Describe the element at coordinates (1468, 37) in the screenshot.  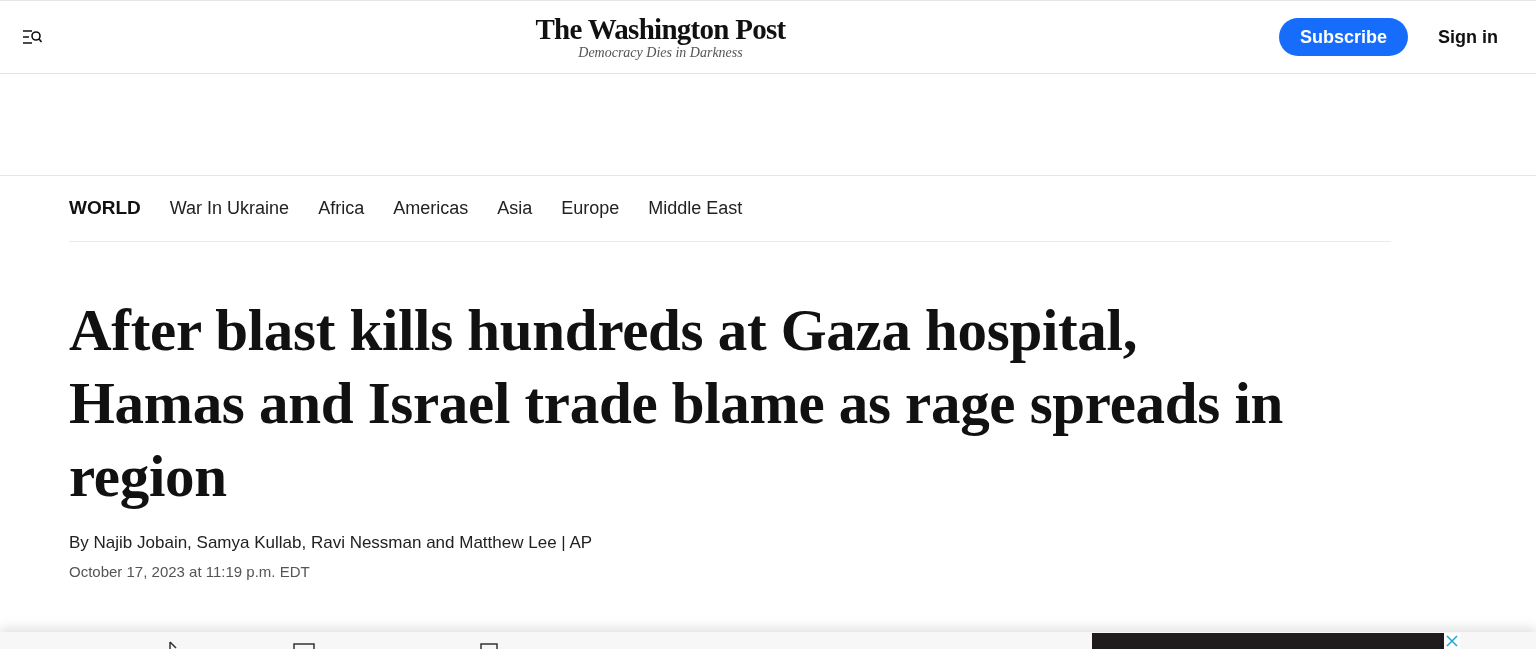
I see `sign-in-link: Sign in` at that location.